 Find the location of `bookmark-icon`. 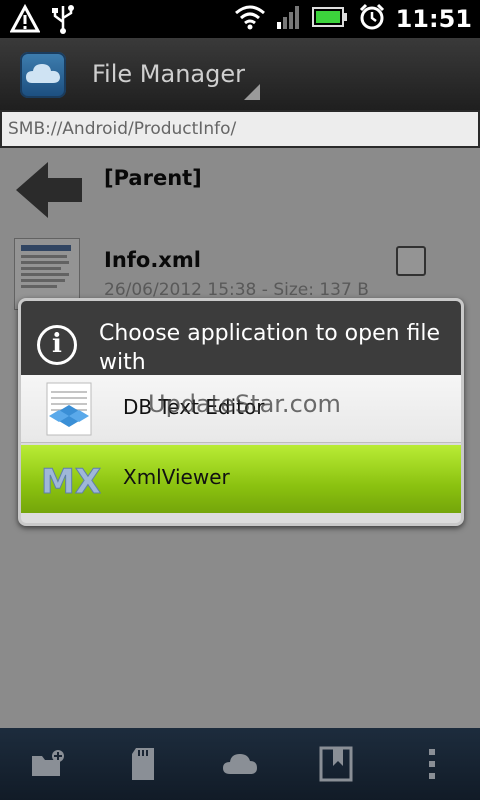

bookmark-icon is located at coordinates (336, 764).